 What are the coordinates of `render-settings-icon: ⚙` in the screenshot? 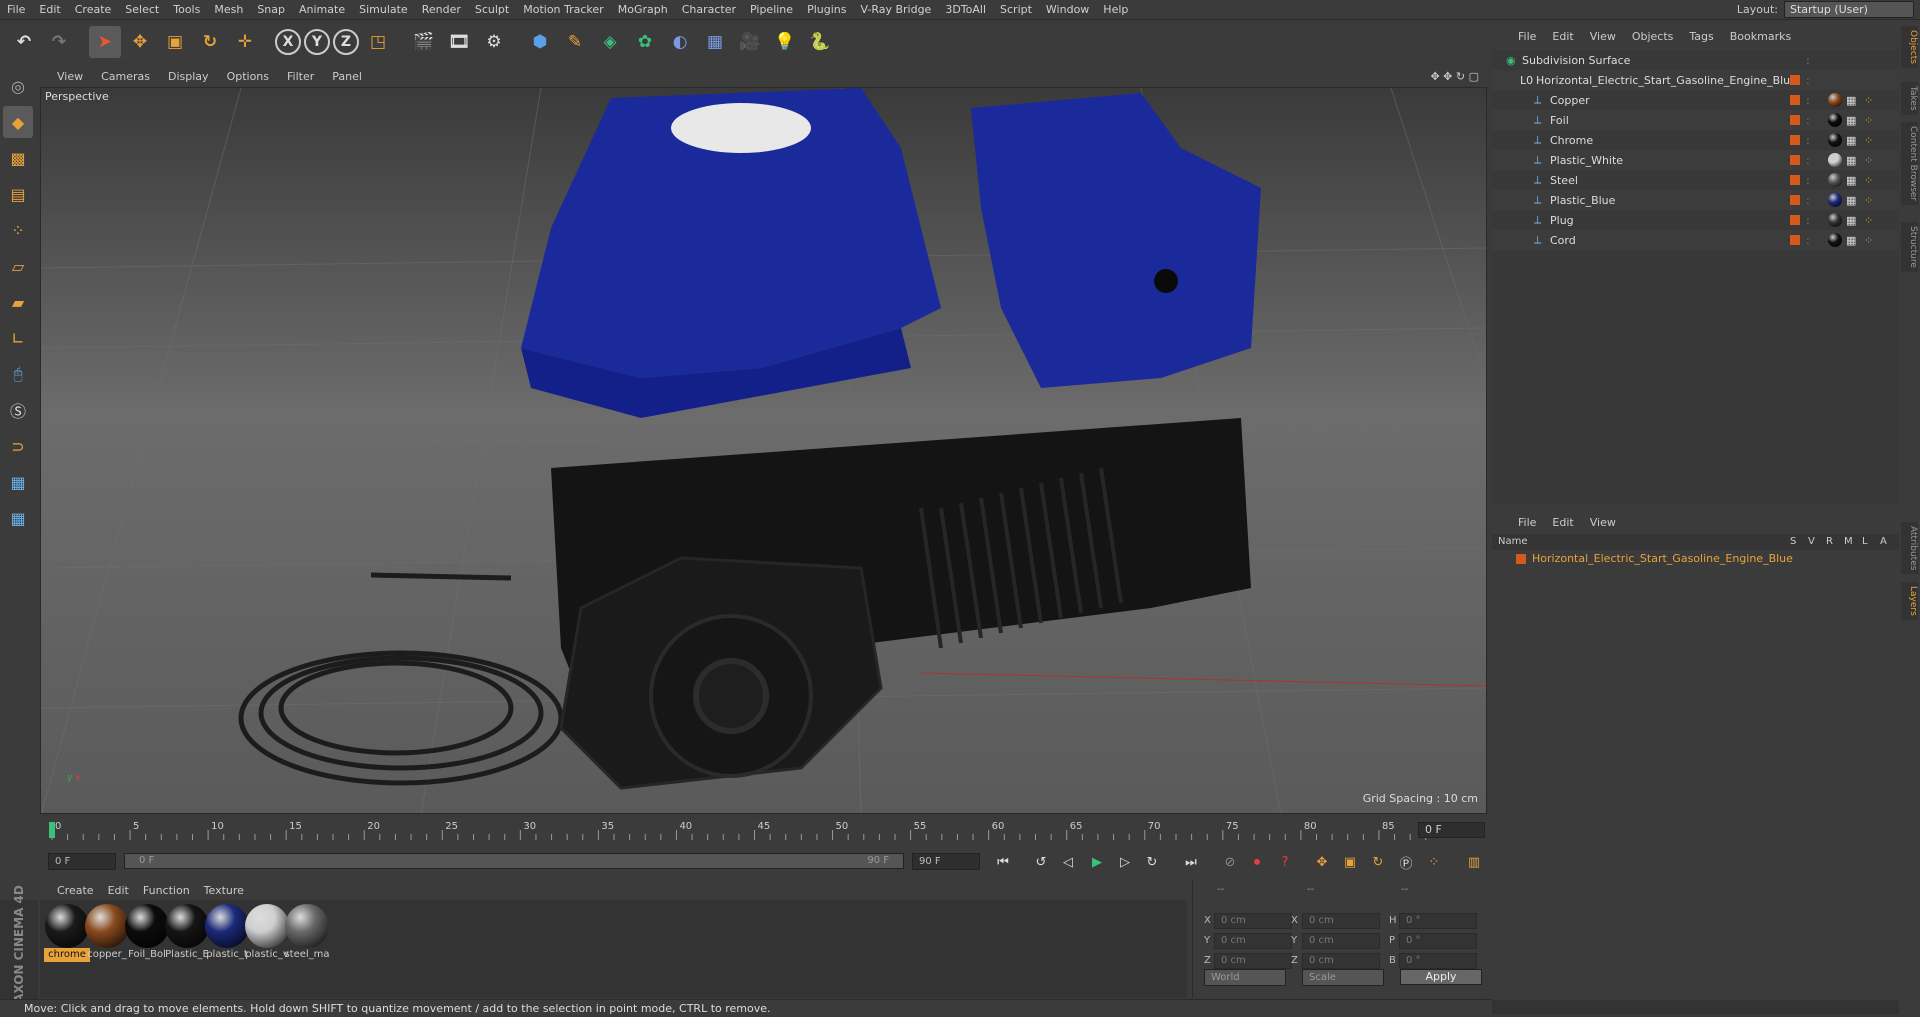 It's located at (494, 42).